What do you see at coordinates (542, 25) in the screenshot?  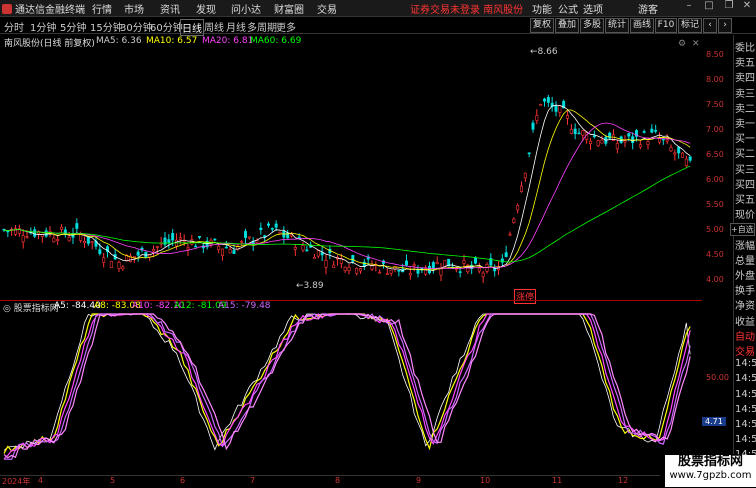 I see `adjust-button: 复权` at bounding box center [542, 25].